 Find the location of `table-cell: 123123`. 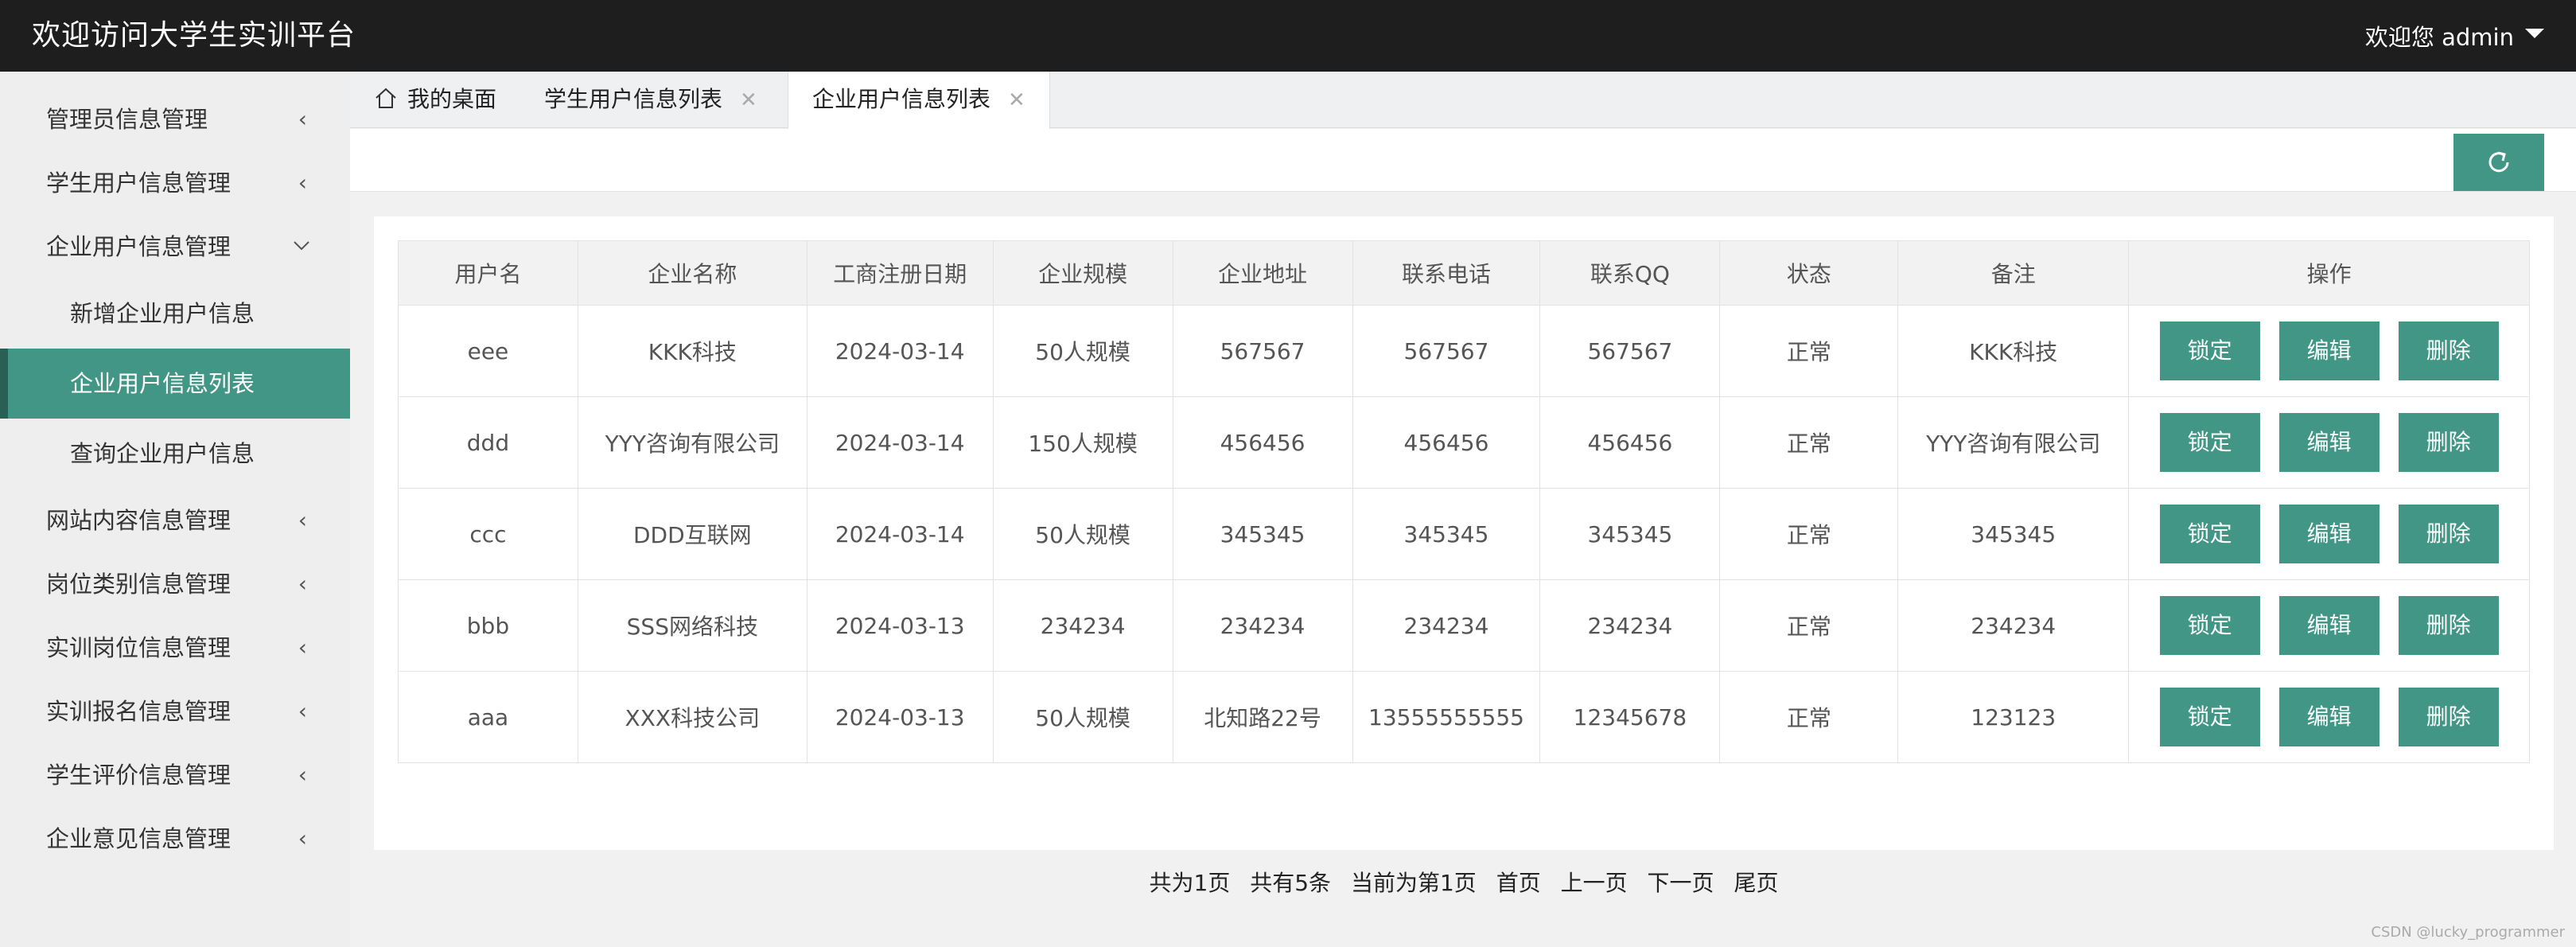

table-cell: 123123 is located at coordinates (2014, 717).